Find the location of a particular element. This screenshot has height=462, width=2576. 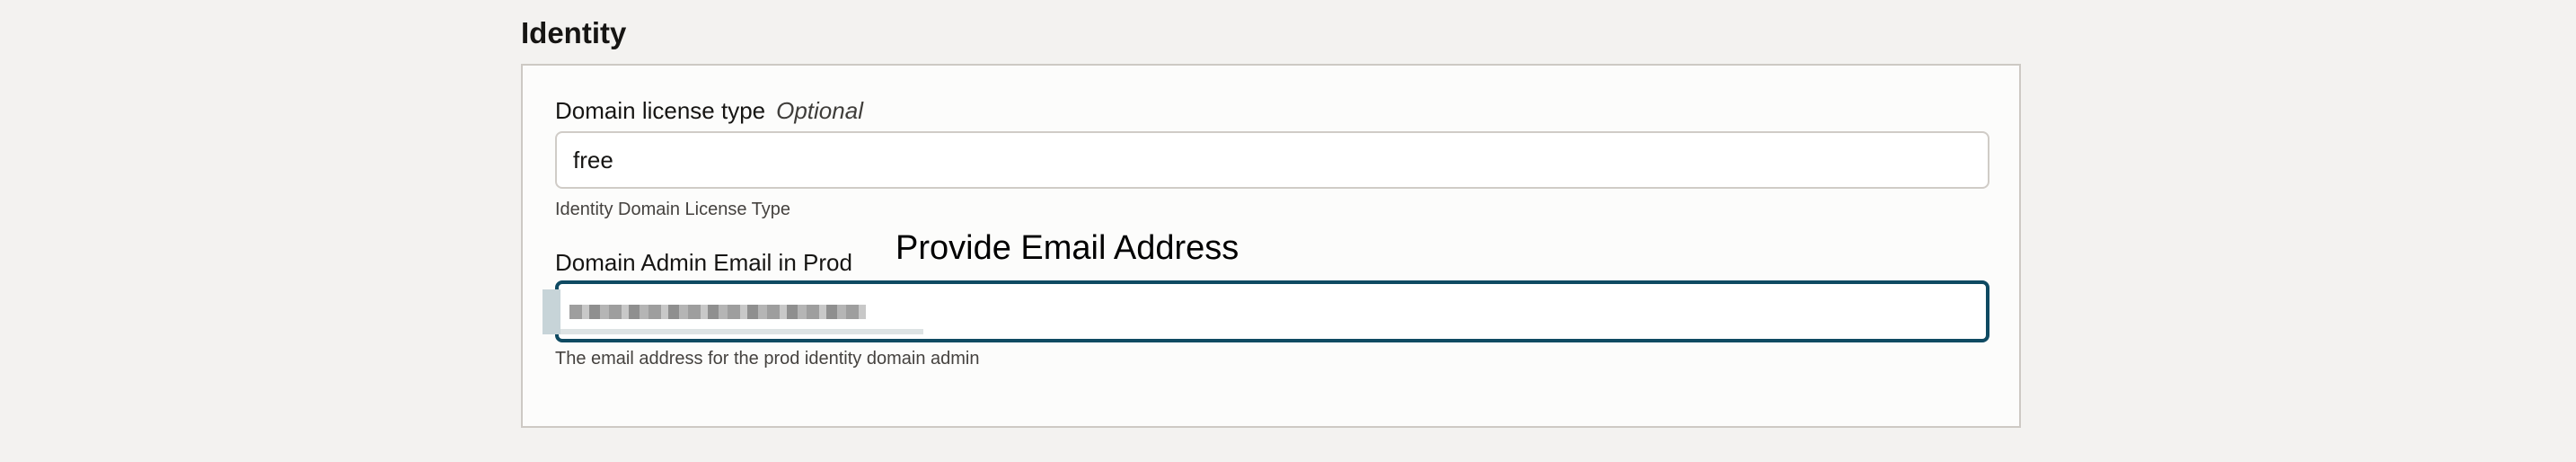

license-type-help: Identity Domain License Type is located at coordinates (673, 209).